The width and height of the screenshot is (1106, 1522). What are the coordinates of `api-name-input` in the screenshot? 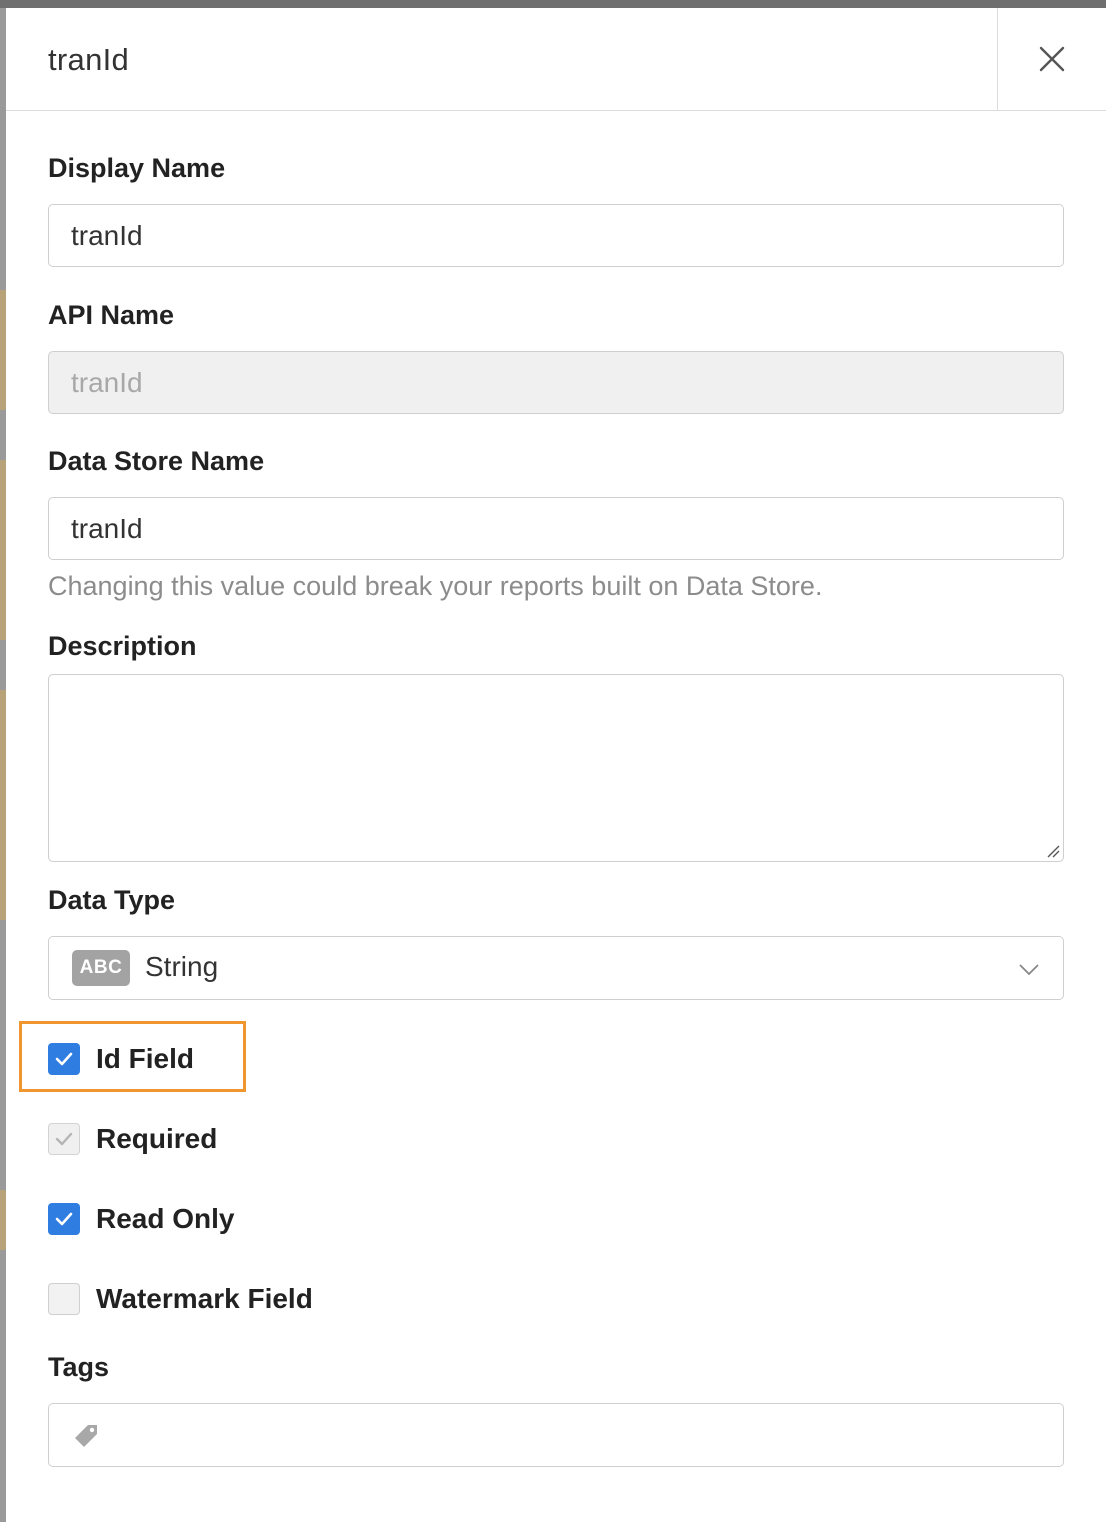 It's located at (556, 382).